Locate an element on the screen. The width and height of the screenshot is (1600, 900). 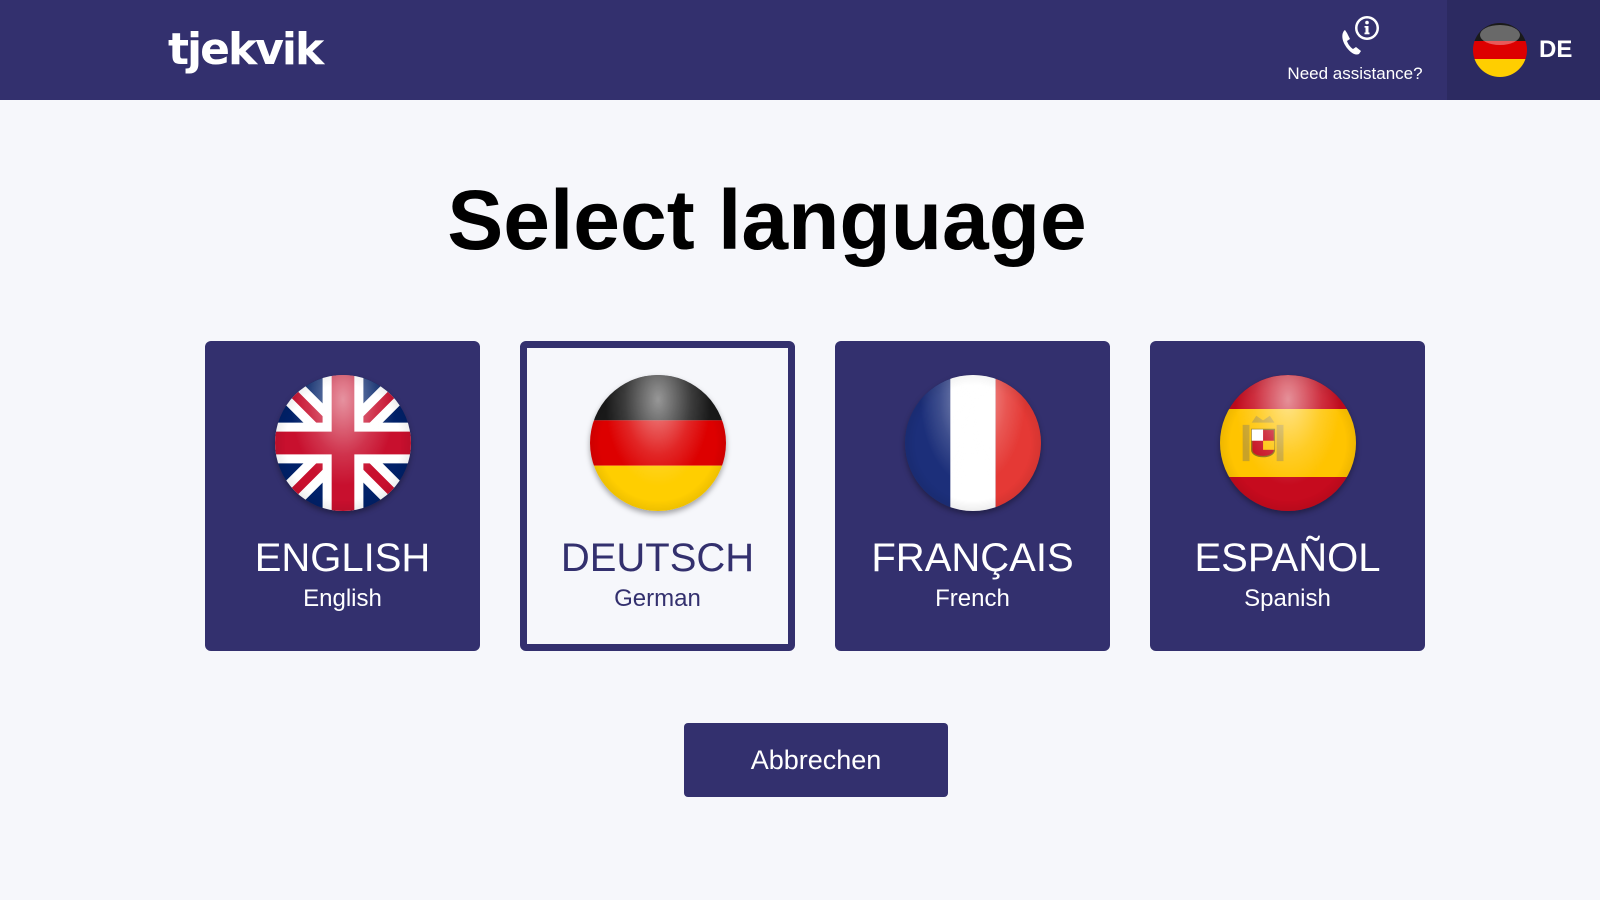
spain-flag-icon is located at coordinates (1288, 443).